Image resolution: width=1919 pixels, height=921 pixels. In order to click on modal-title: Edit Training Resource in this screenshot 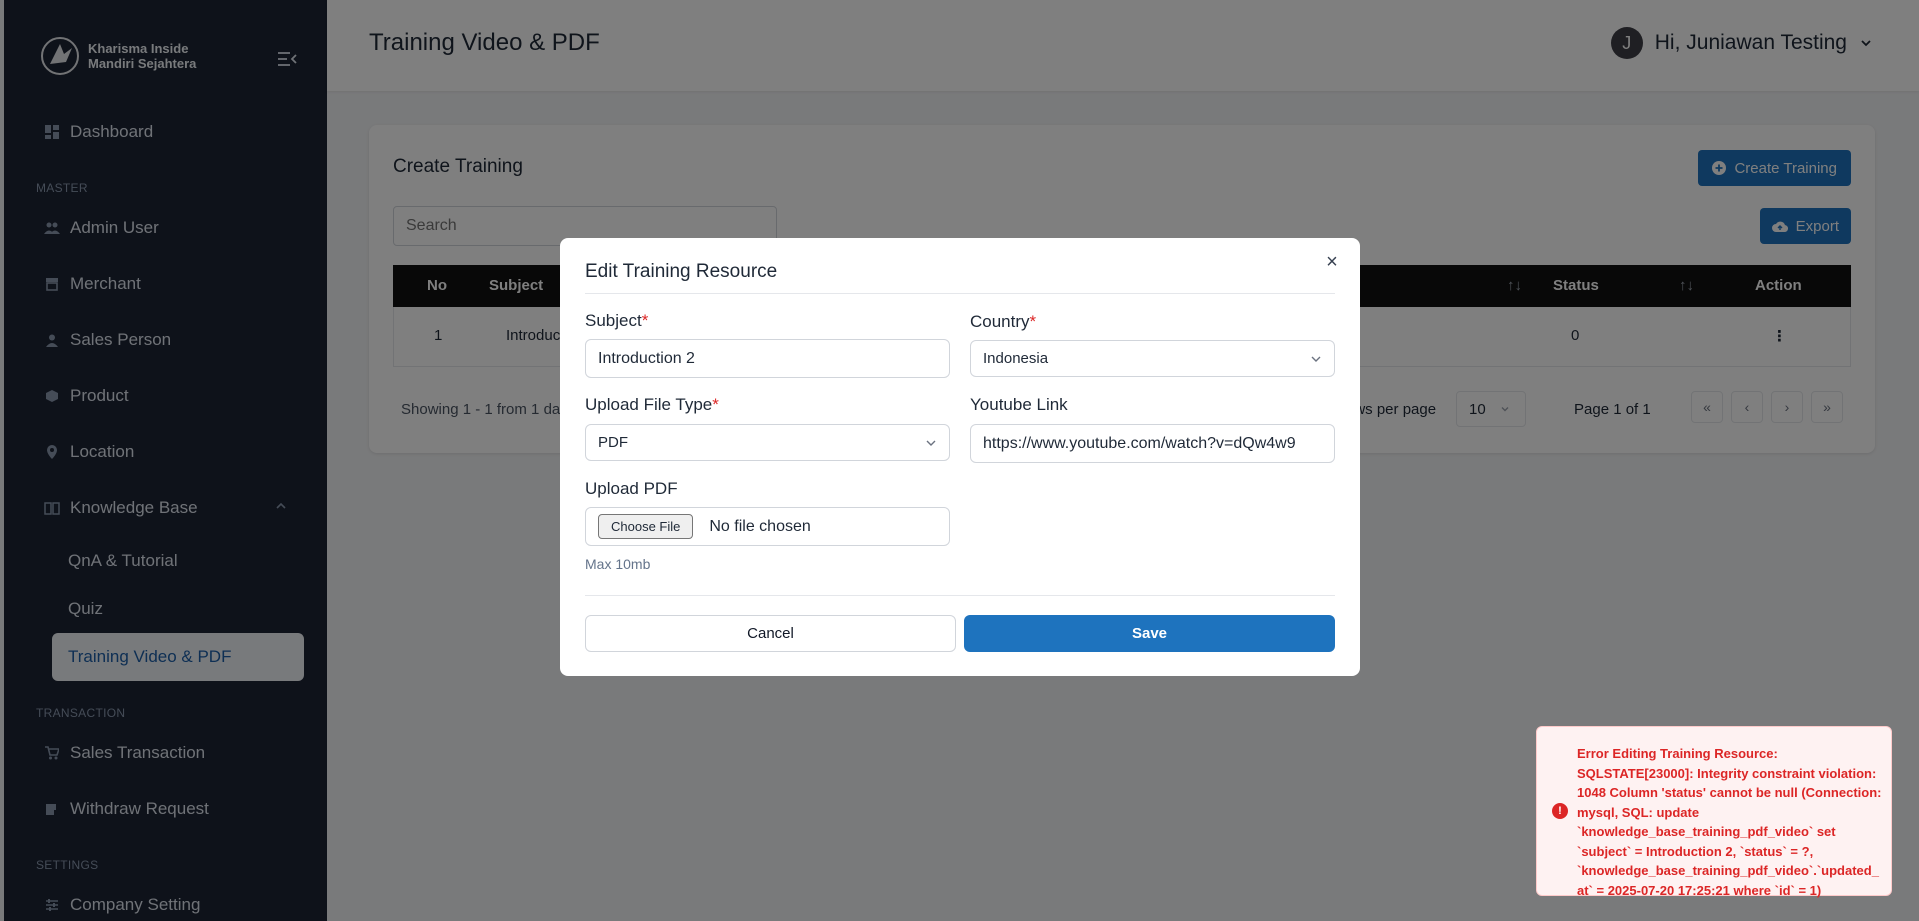, I will do `click(681, 271)`.